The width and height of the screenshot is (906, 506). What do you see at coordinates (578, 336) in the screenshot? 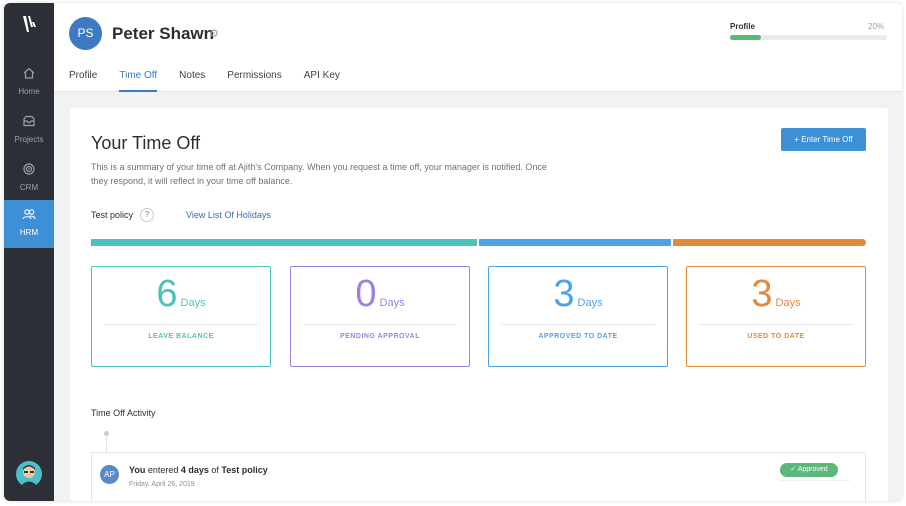
I see `stat-caption: APPROVED TO DATE` at bounding box center [578, 336].